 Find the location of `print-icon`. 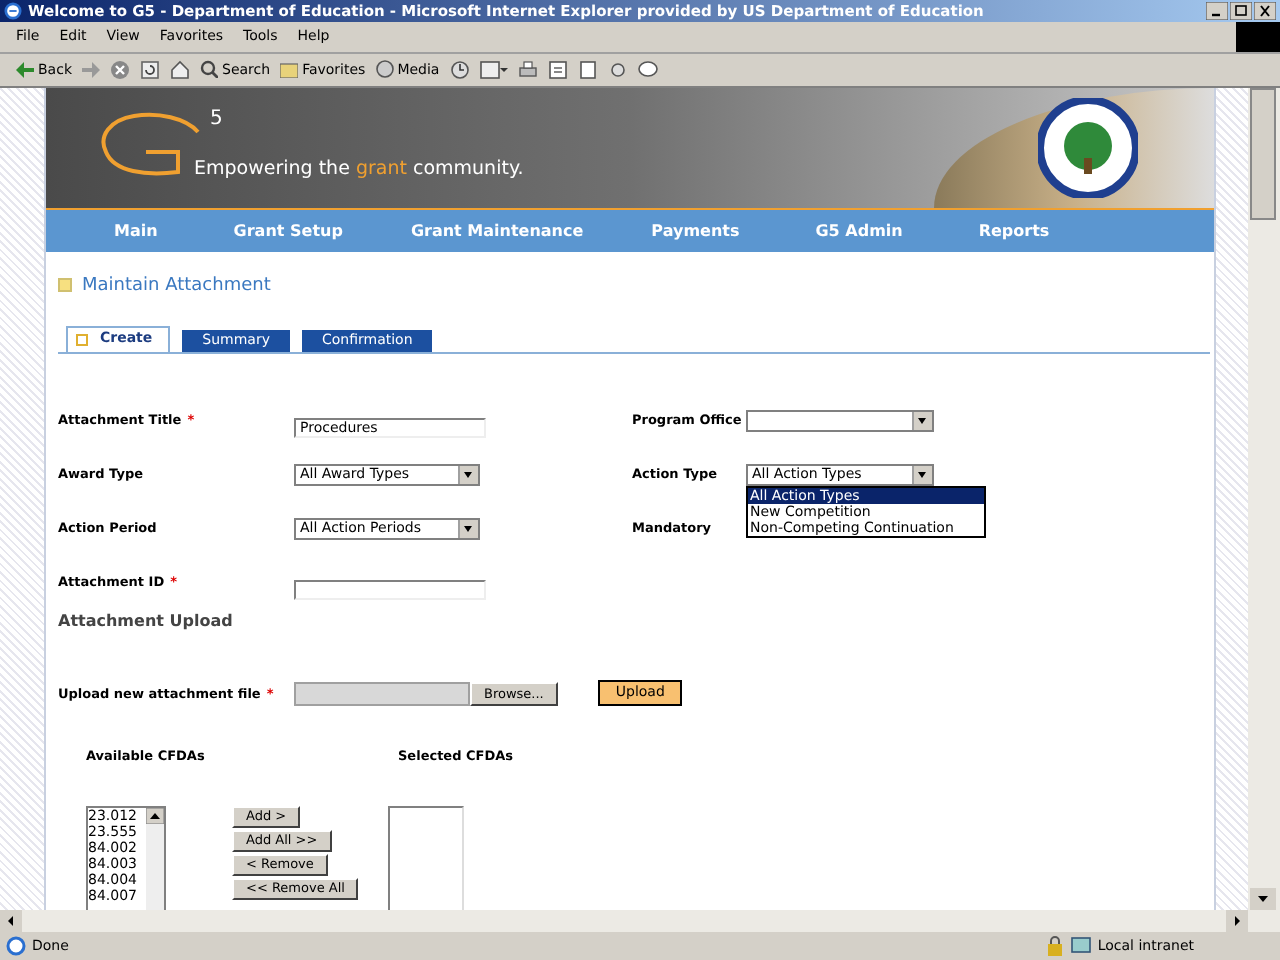

print-icon is located at coordinates (527, 69).